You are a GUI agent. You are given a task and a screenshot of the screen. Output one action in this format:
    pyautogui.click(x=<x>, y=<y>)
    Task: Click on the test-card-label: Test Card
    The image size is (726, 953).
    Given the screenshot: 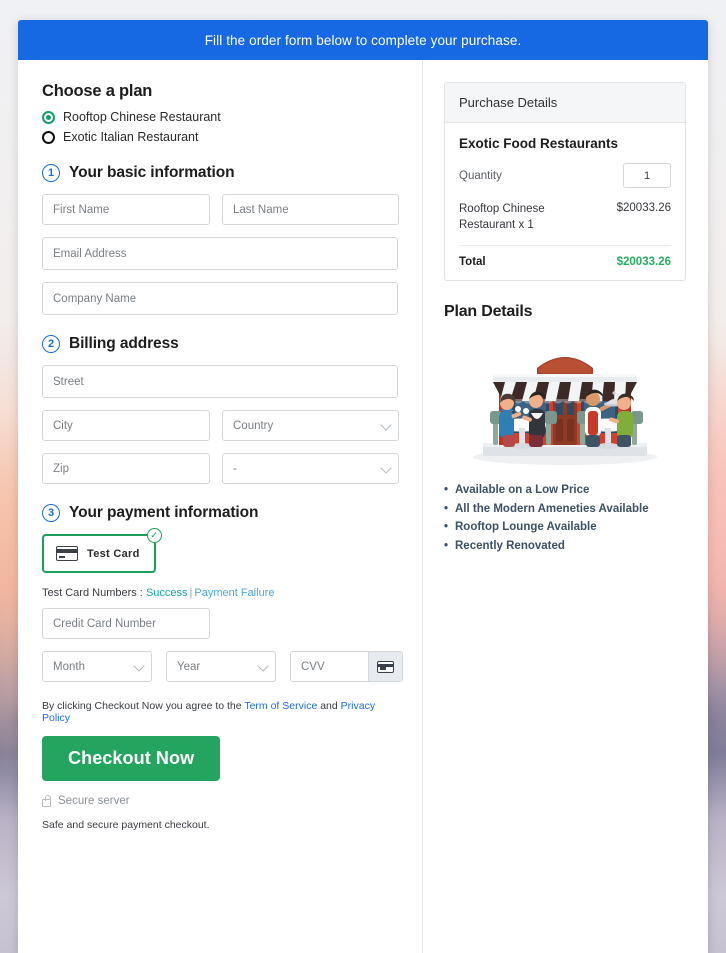 What is the action you would take?
    pyautogui.click(x=113, y=553)
    